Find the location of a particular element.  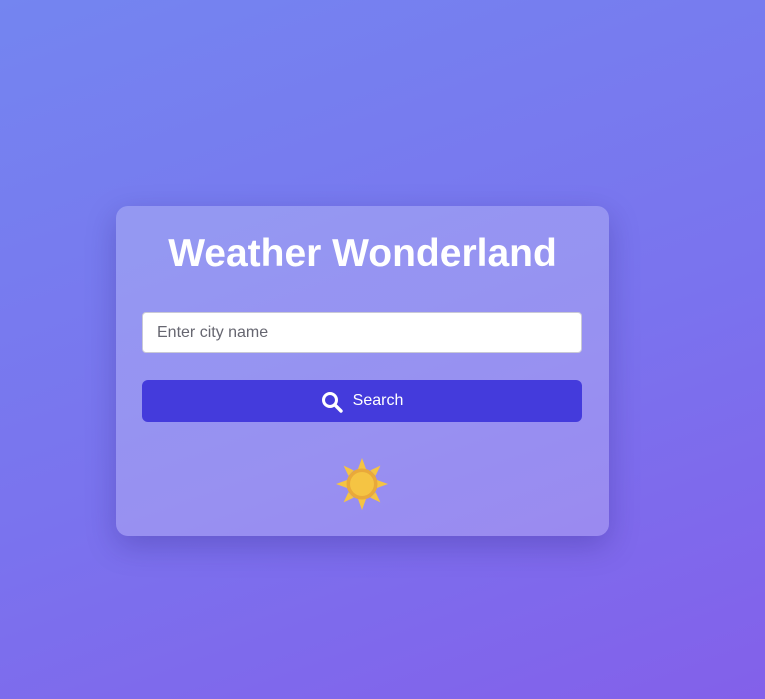

sun-icon is located at coordinates (362, 484).